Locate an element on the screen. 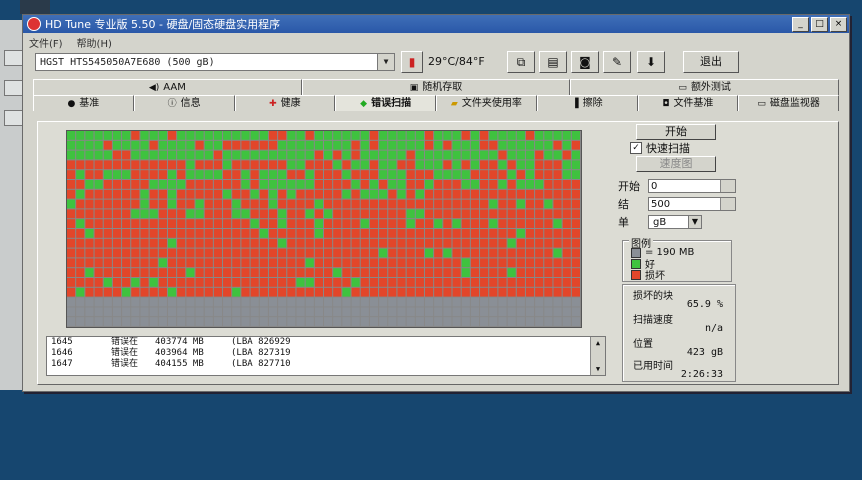 The width and height of the screenshot is (862, 480). exit-button: 退出 is located at coordinates (711, 62).